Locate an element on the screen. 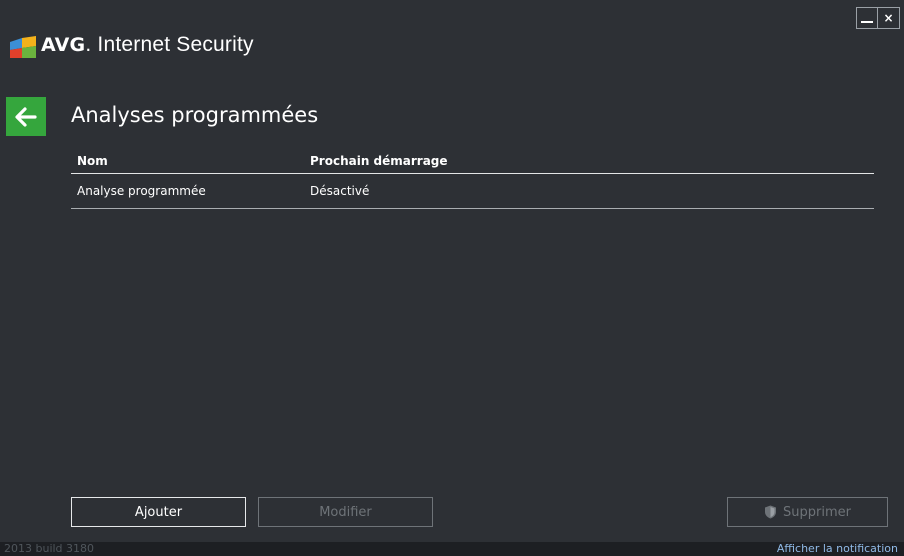  shield-icon is located at coordinates (771, 512).